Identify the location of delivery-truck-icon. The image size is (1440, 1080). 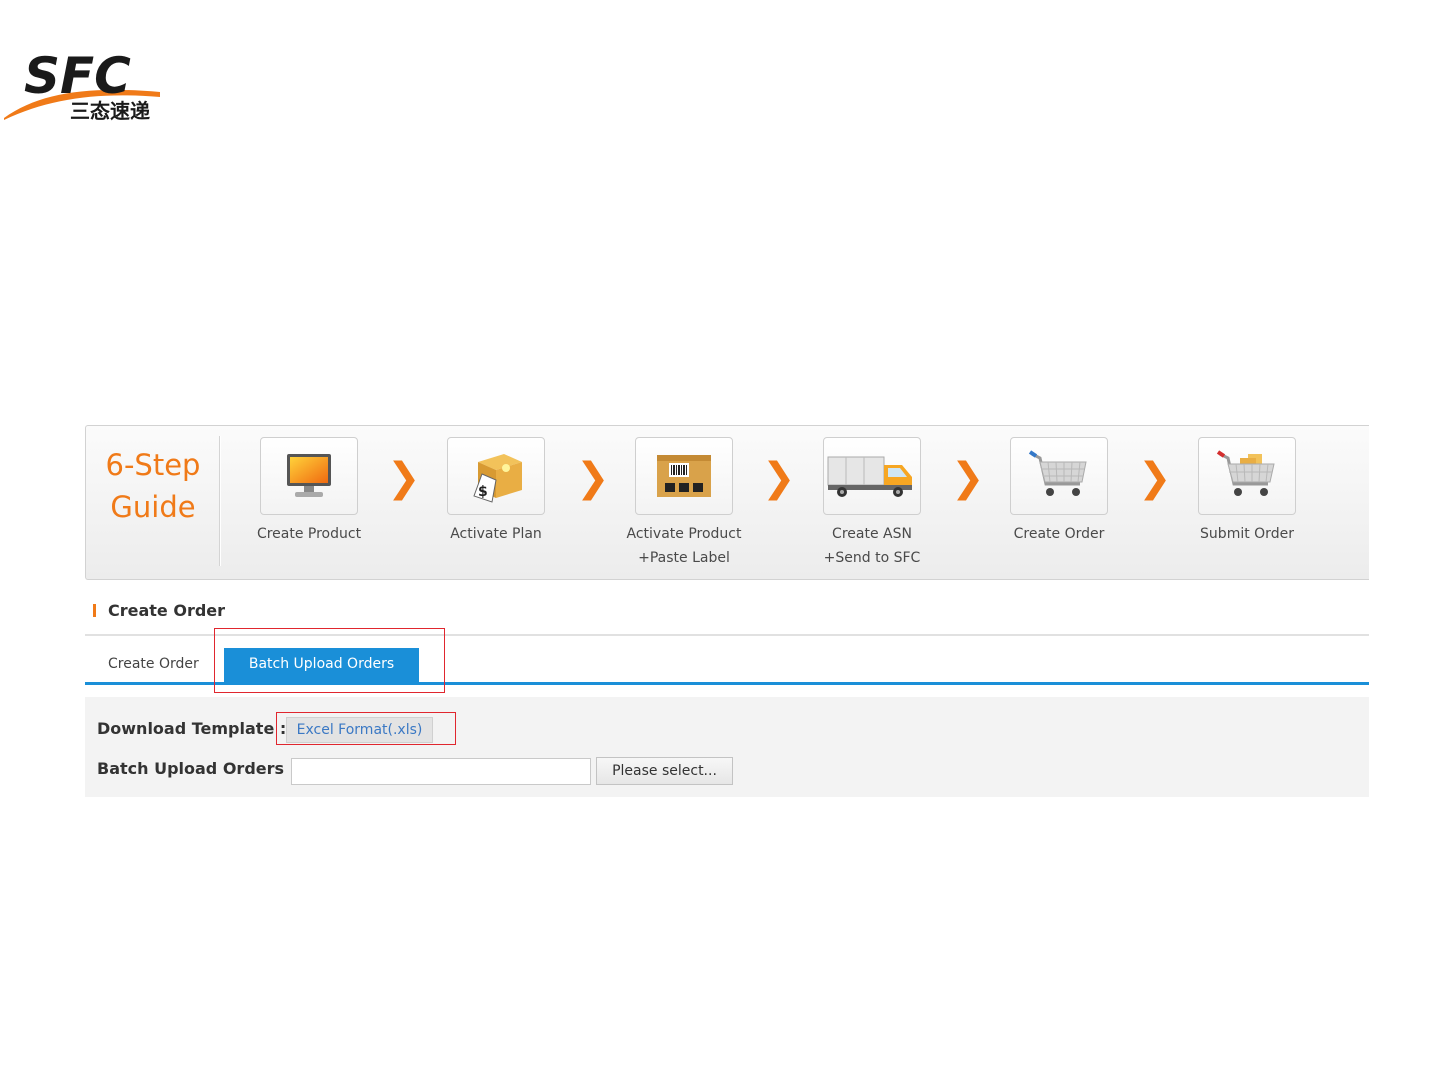
(869, 476).